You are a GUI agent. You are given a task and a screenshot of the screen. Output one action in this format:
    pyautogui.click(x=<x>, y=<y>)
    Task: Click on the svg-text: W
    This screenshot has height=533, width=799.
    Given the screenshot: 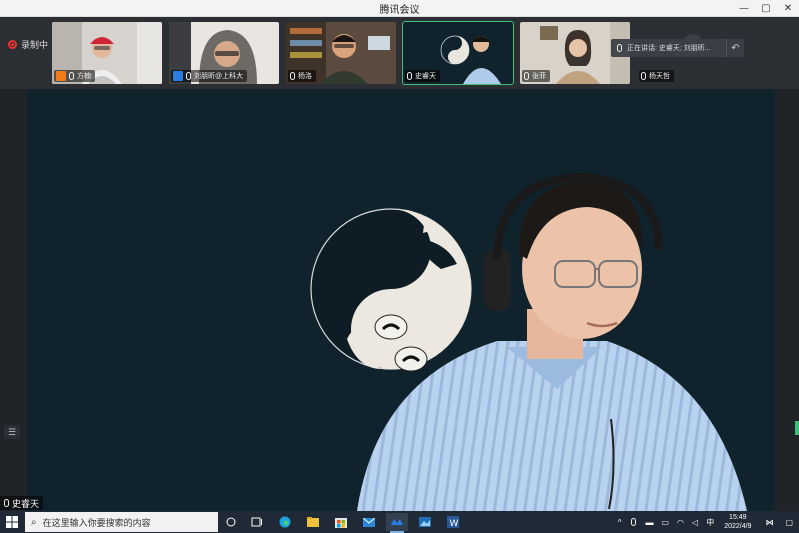 What is the action you would take?
    pyautogui.click(x=454, y=523)
    